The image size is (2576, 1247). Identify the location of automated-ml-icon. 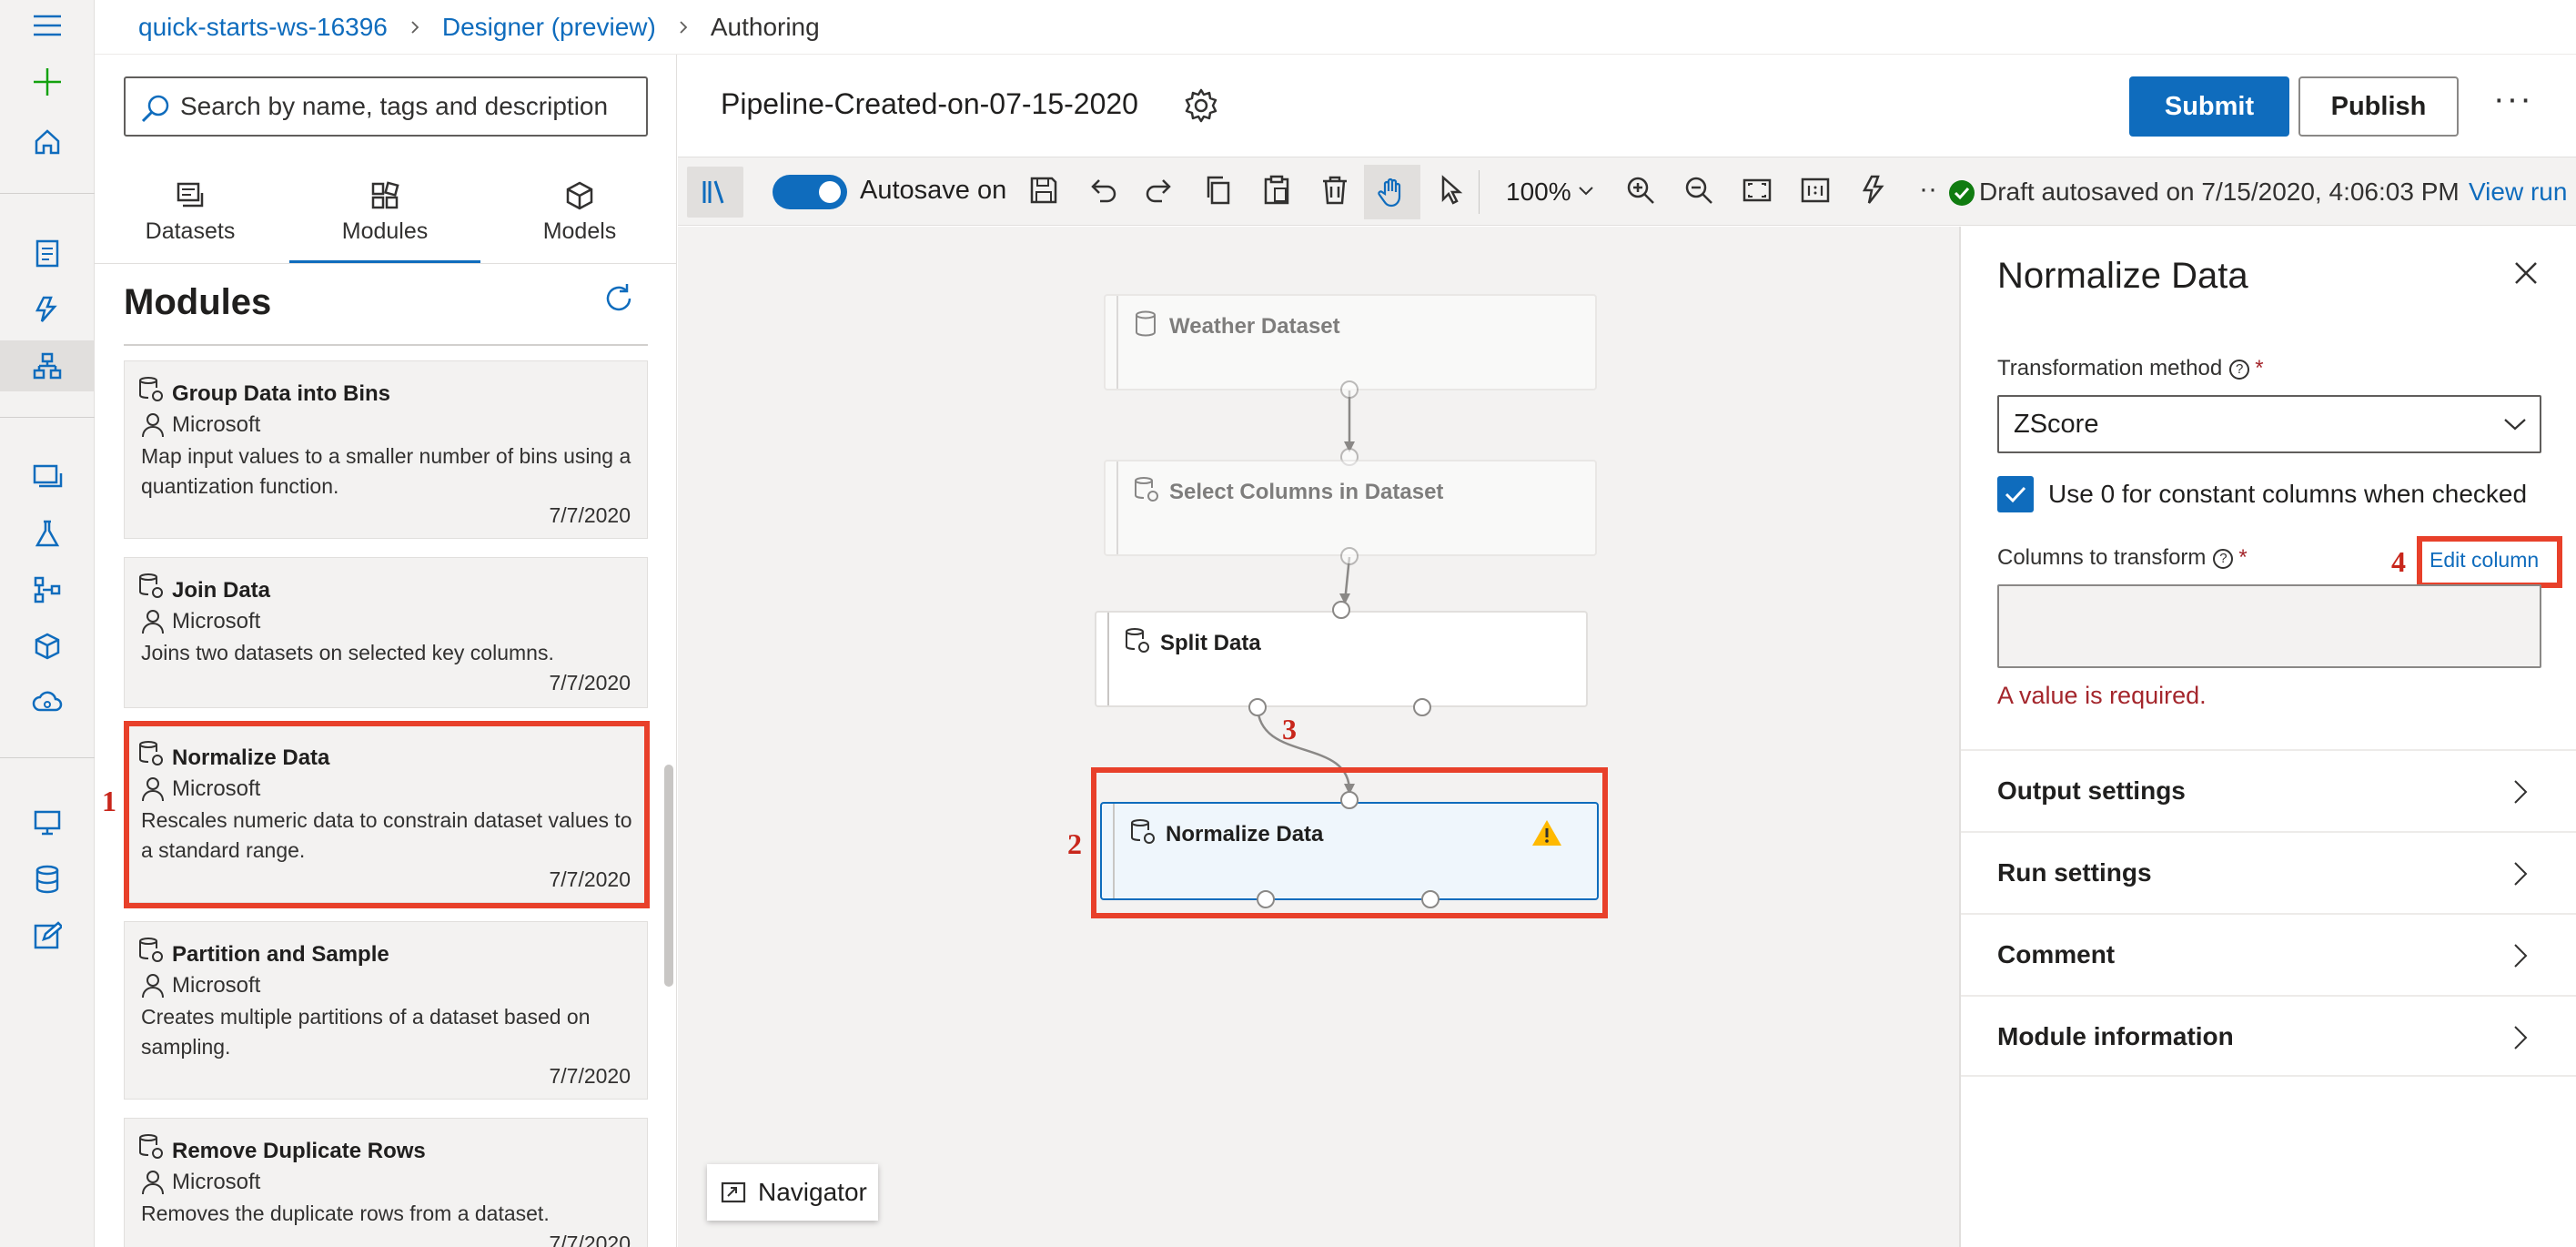
(47, 309).